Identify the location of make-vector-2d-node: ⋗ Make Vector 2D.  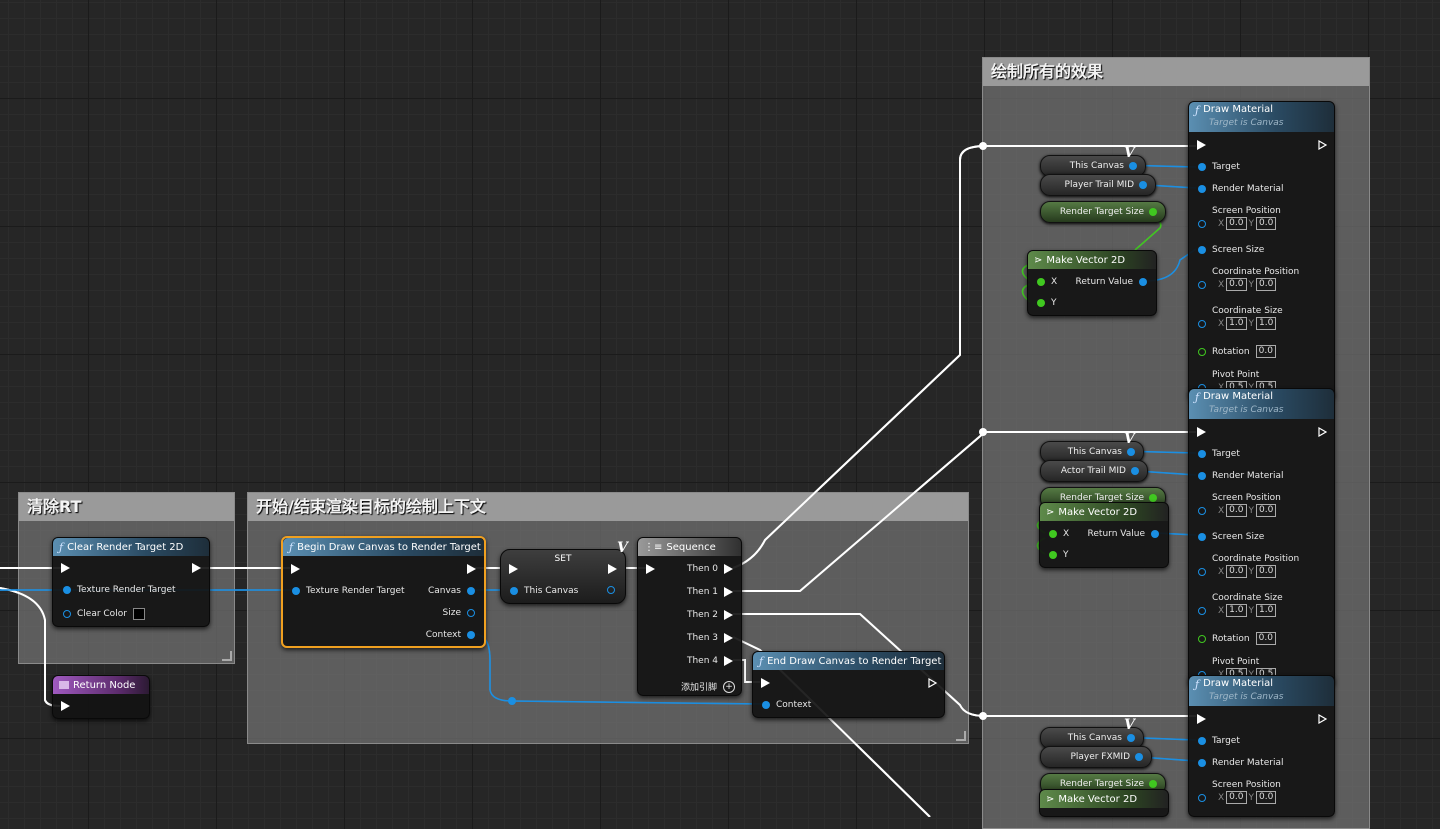
(1104, 803).